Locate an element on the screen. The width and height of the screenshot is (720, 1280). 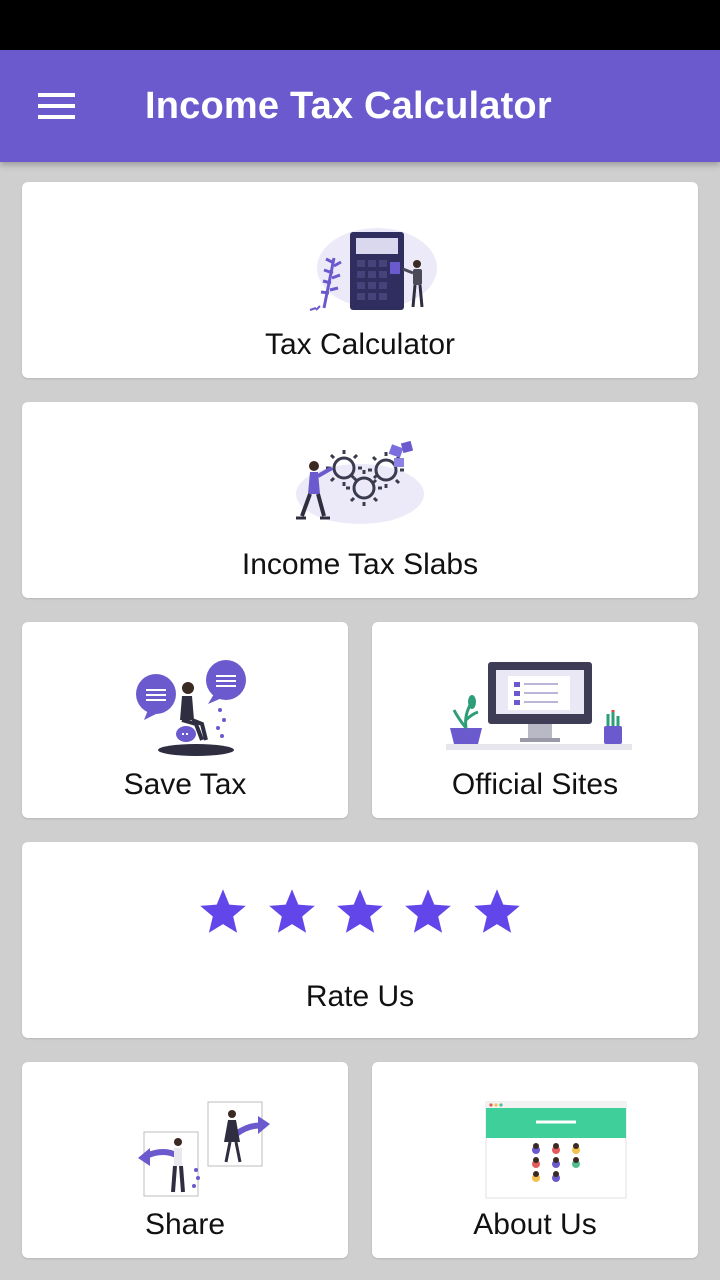
app-title: Income Tax Calculator is located at coordinates (348, 106).